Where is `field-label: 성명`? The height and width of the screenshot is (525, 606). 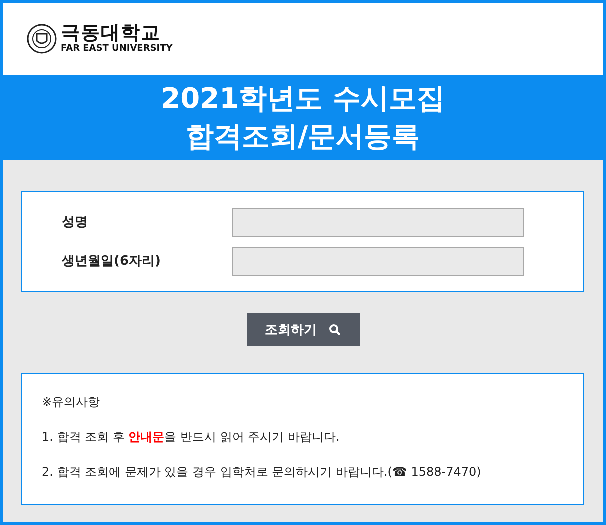 field-label: 성명 is located at coordinates (75, 222).